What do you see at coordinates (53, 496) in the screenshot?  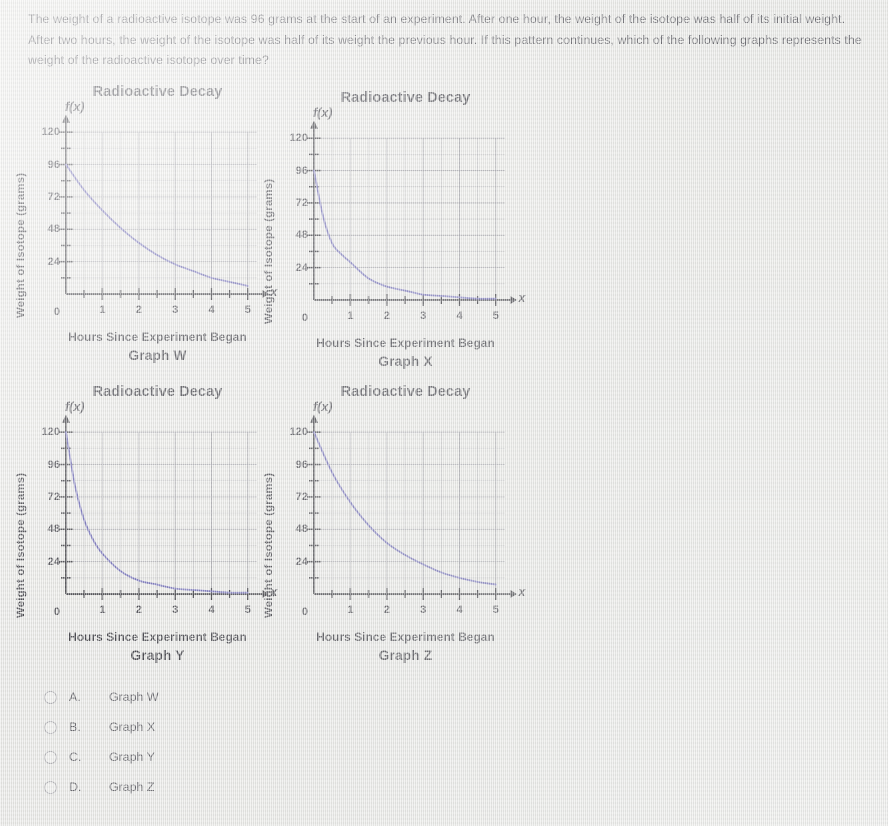 I see `graph-y-ytick-72: 72` at bounding box center [53, 496].